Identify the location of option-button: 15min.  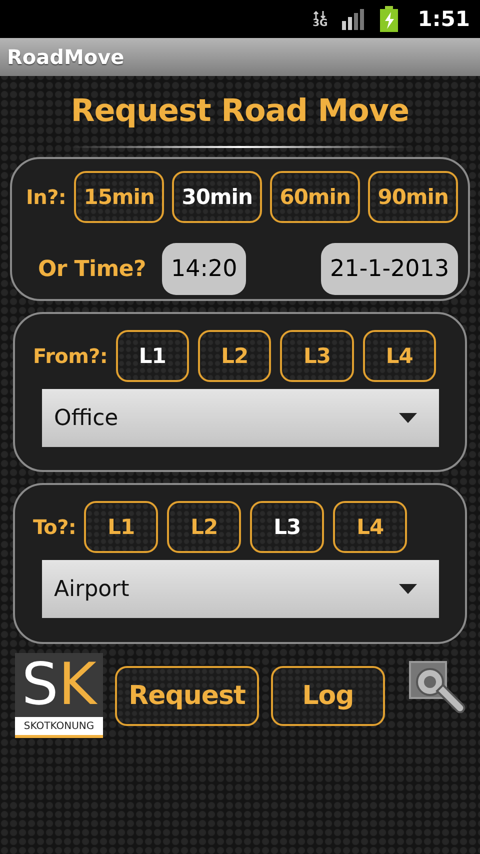
(119, 197).